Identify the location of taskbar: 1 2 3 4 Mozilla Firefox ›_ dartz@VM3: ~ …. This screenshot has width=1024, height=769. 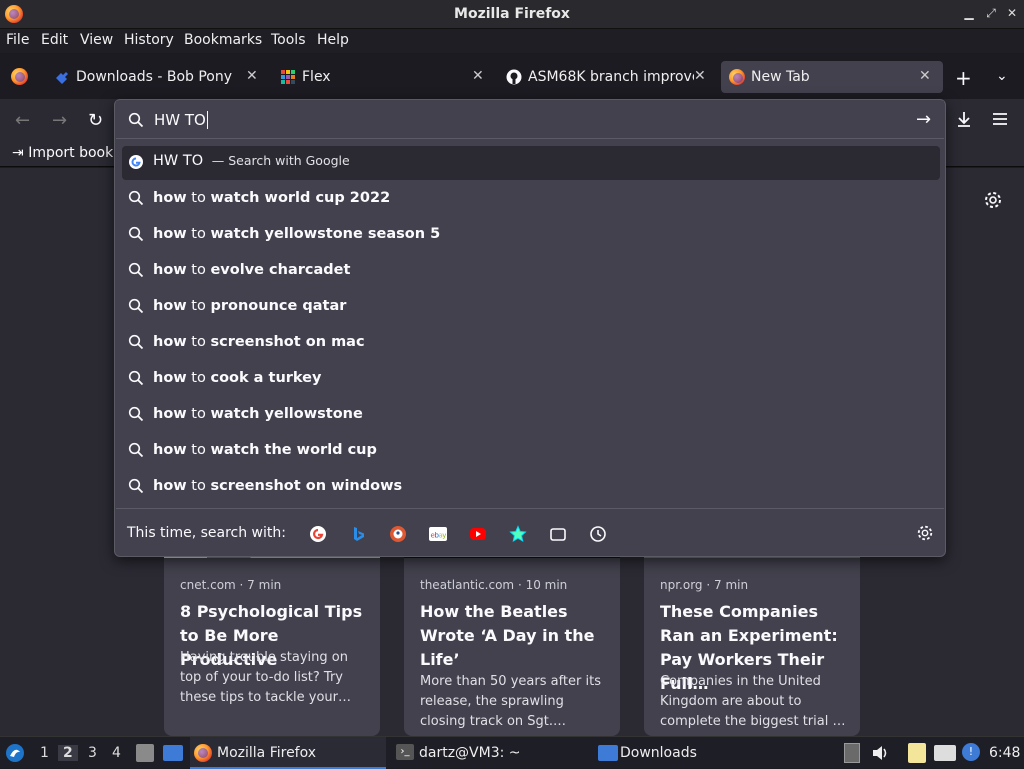
(512, 752).